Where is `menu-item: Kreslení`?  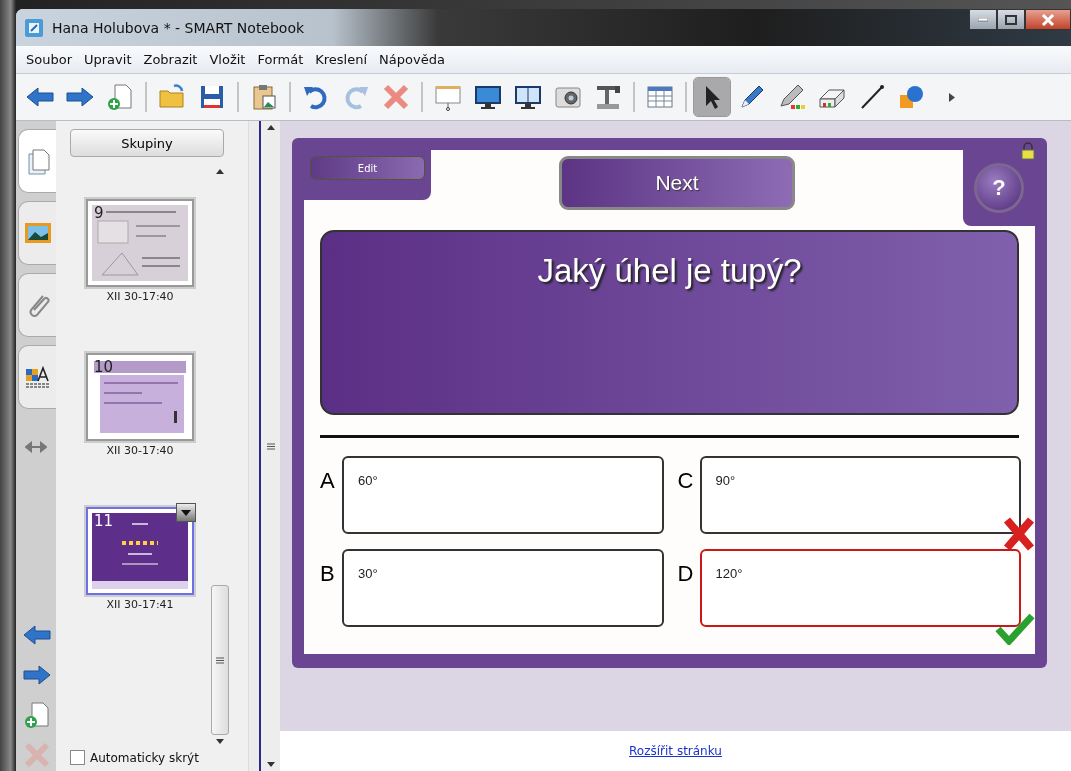
menu-item: Kreslení is located at coordinates (341, 59).